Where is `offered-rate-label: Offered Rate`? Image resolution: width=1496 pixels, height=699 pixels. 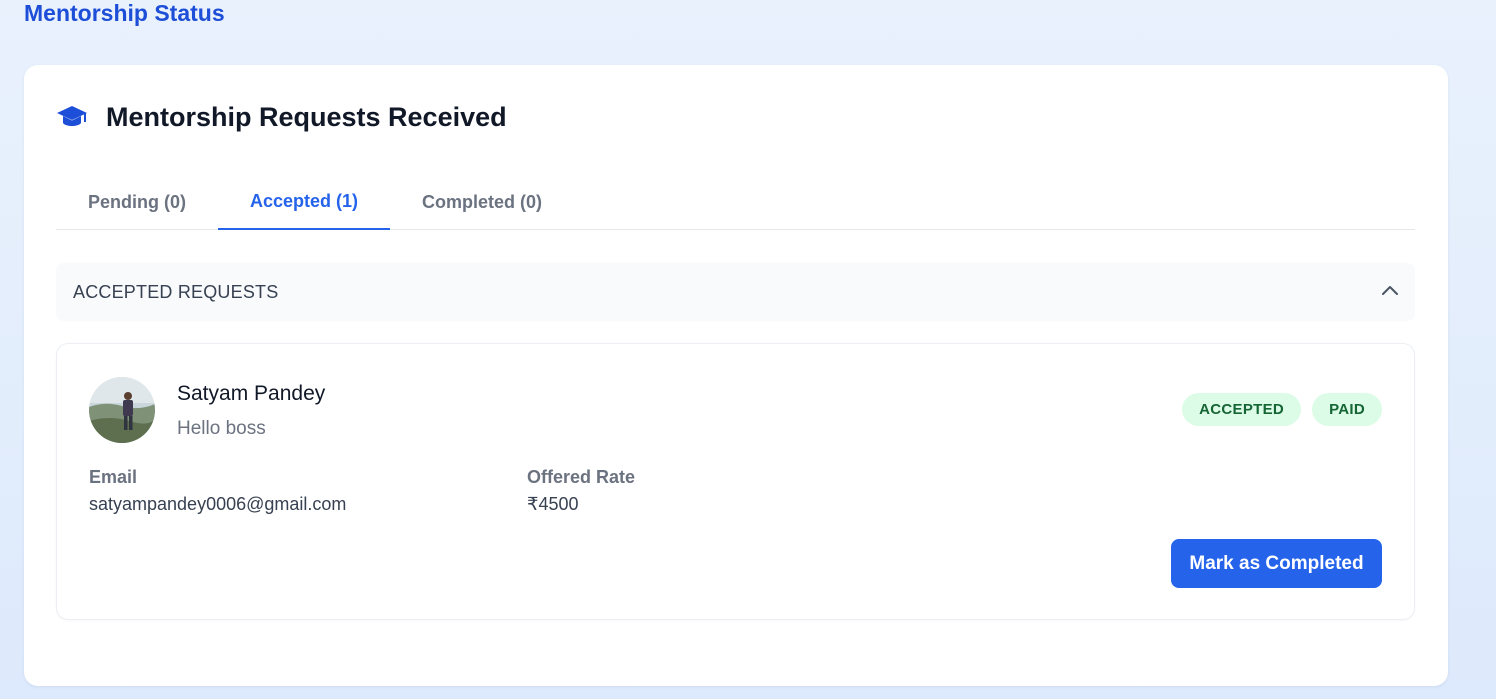 offered-rate-label: Offered Rate is located at coordinates (581, 477).